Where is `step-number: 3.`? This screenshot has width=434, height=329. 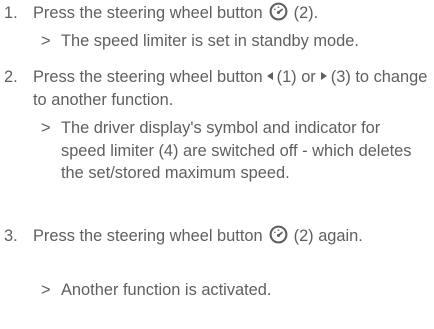 step-number: 3. is located at coordinates (11, 236).